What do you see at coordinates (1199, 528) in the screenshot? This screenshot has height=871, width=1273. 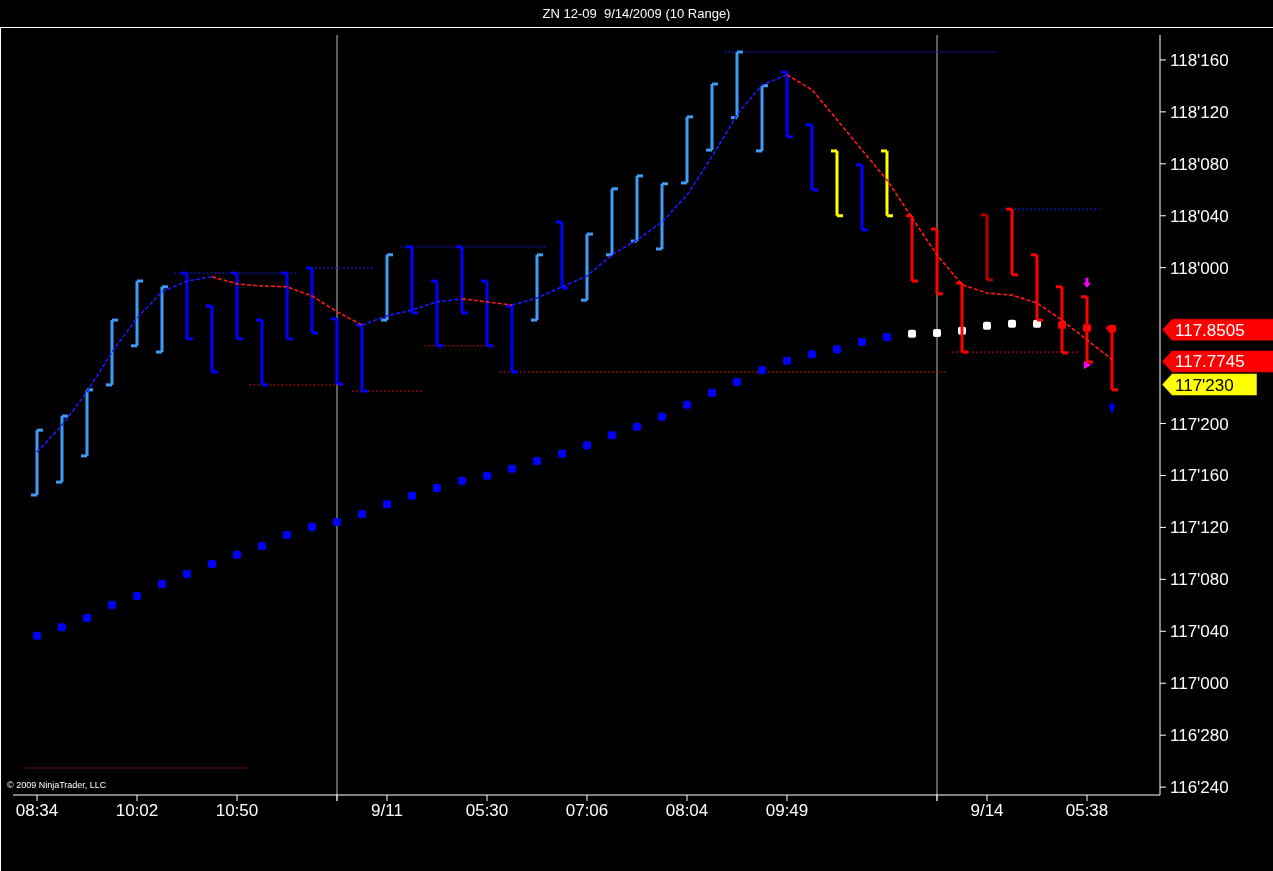 I see `axis-label: 117'120` at bounding box center [1199, 528].